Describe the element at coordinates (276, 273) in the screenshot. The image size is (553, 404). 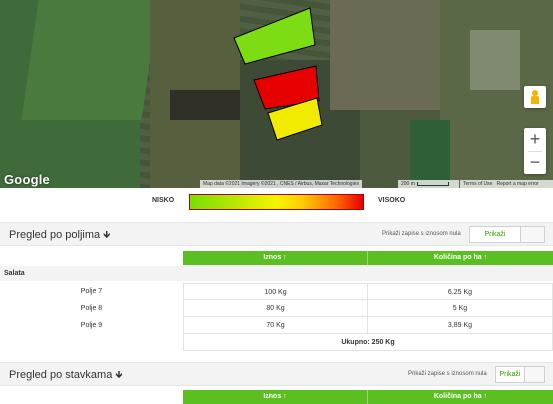
I see `group-row: Salata` at that location.